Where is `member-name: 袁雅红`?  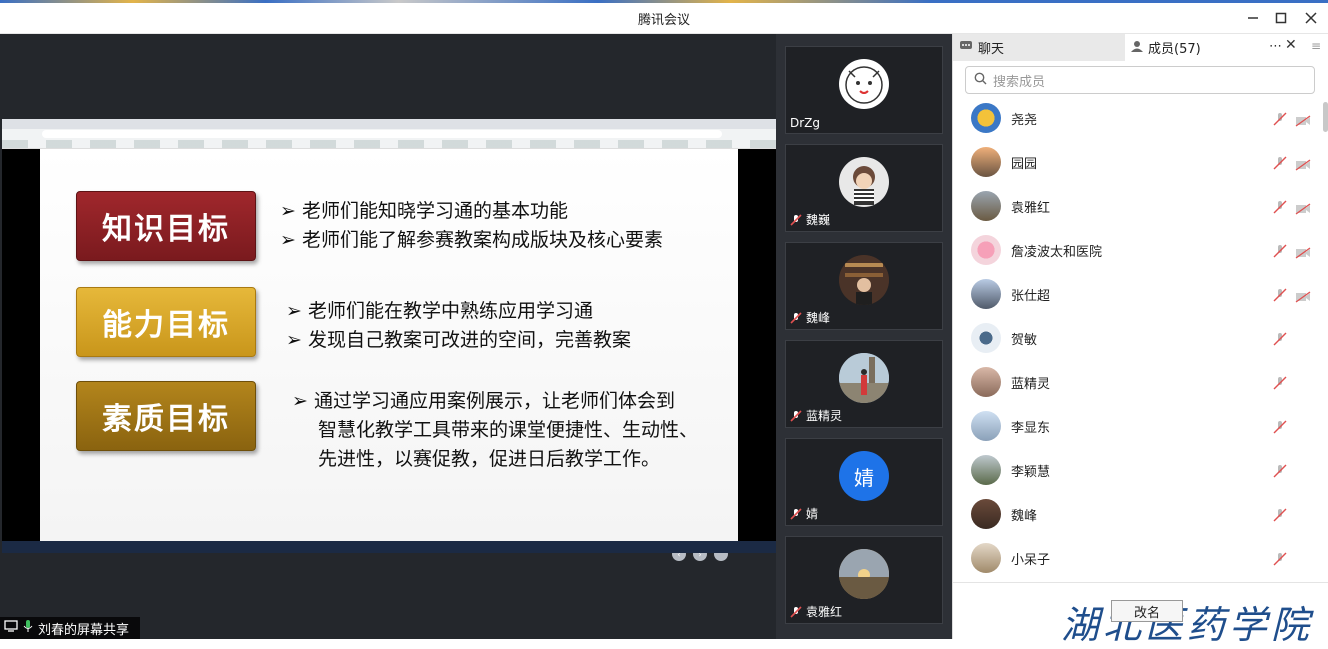
member-name: 袁雅红 is located at coordinates (1031, 208).